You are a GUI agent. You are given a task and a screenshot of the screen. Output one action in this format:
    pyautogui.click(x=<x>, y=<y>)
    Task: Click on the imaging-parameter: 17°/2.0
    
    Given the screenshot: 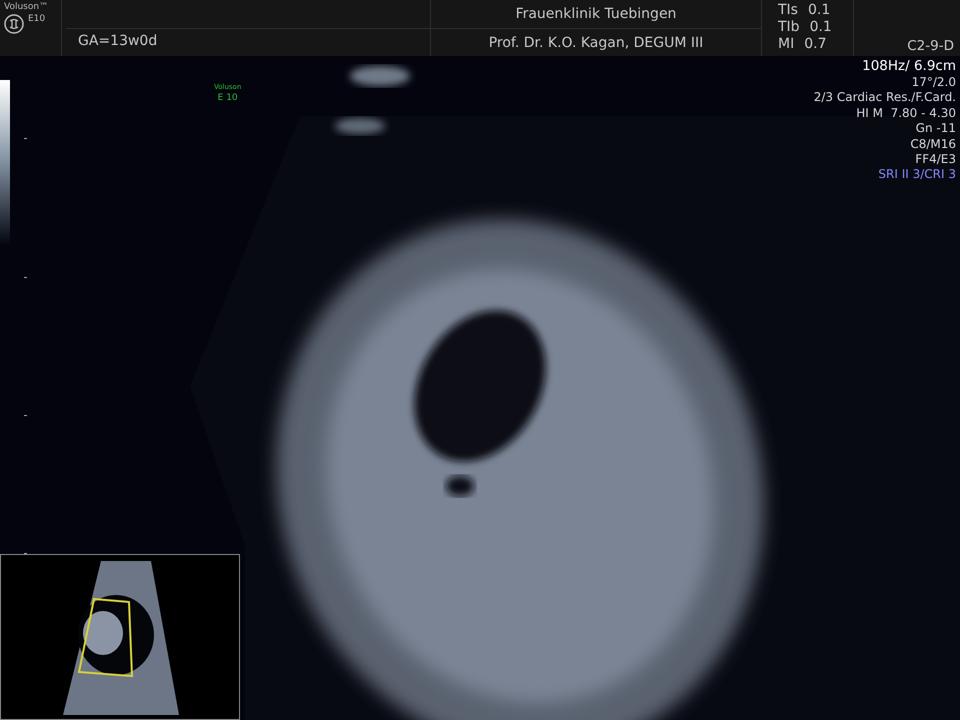 What is the action you would take?
    pyautogui.click(x=934, y=82)
    